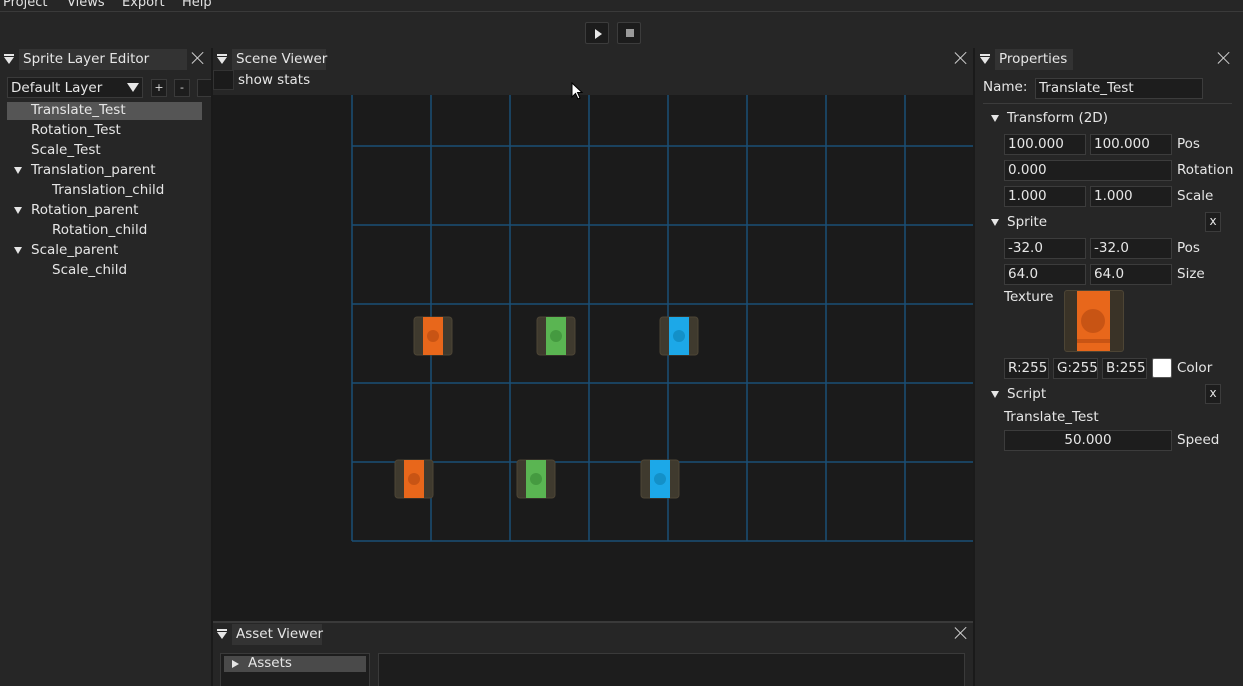 This screenshot has width=1243, height=686. What do you see at coordinates (103, 59) in the screenshot?
I see `sprite-layer-editor-tab: Sprite Layer Editor` at bounding box center [103, 59].